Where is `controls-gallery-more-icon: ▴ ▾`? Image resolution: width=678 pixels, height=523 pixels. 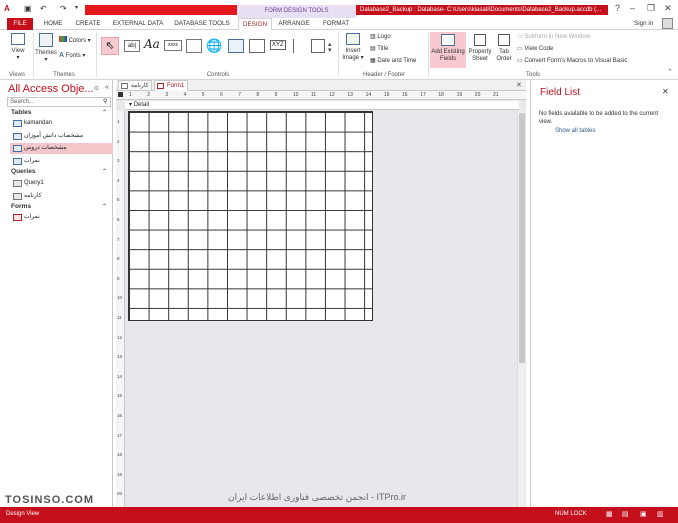
controls-gallery-more-icon: ▴ ▾ is located at coordinates (330, 47).